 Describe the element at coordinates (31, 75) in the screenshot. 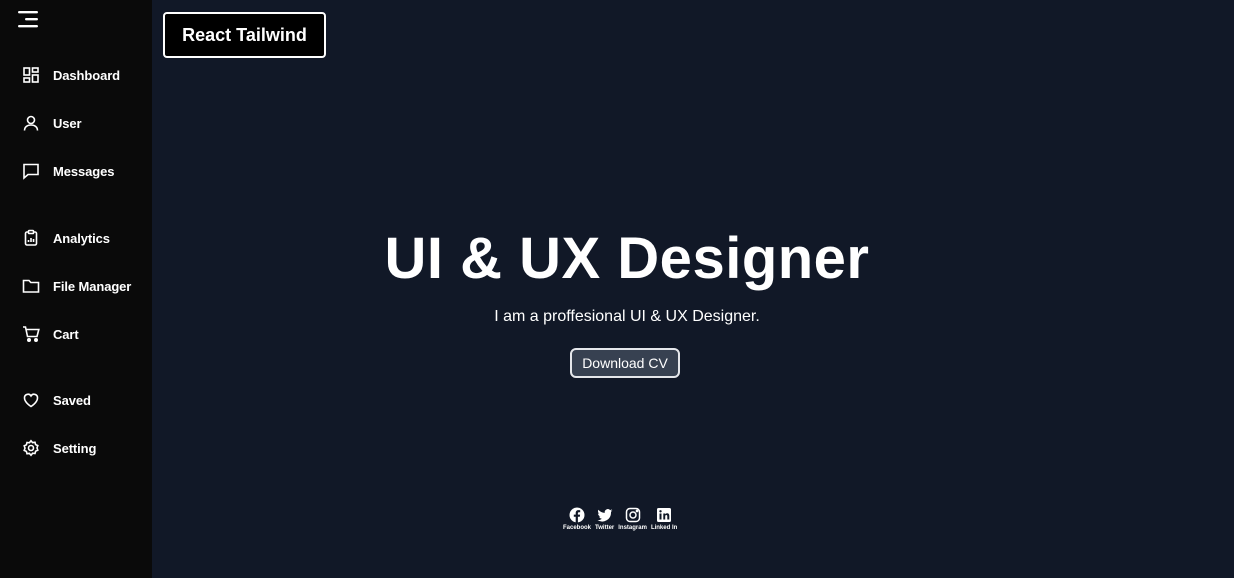

I see `dashboard-icon` at that location.